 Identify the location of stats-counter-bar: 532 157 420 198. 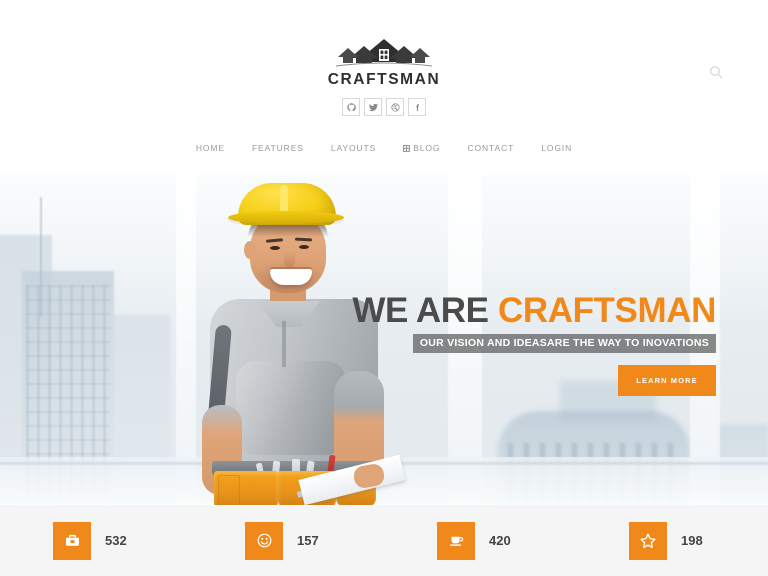
(384, 540).